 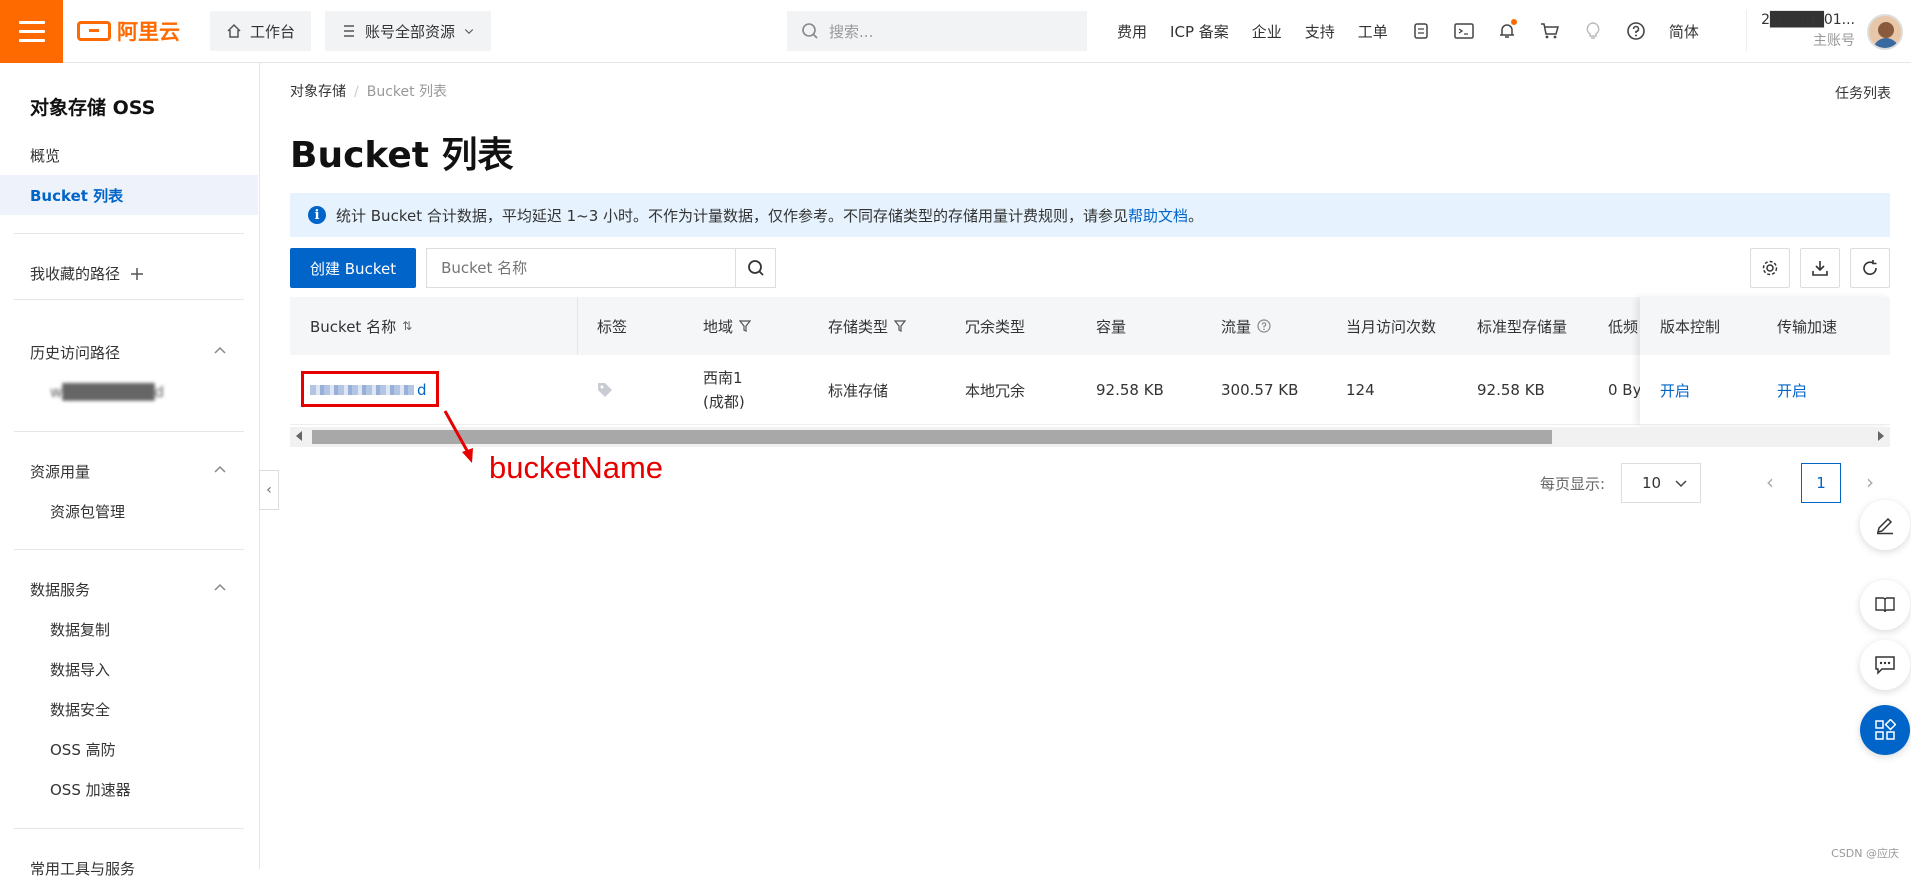 I want to click on top-link-enterprise: 企业, so click(x=1267, y=31).